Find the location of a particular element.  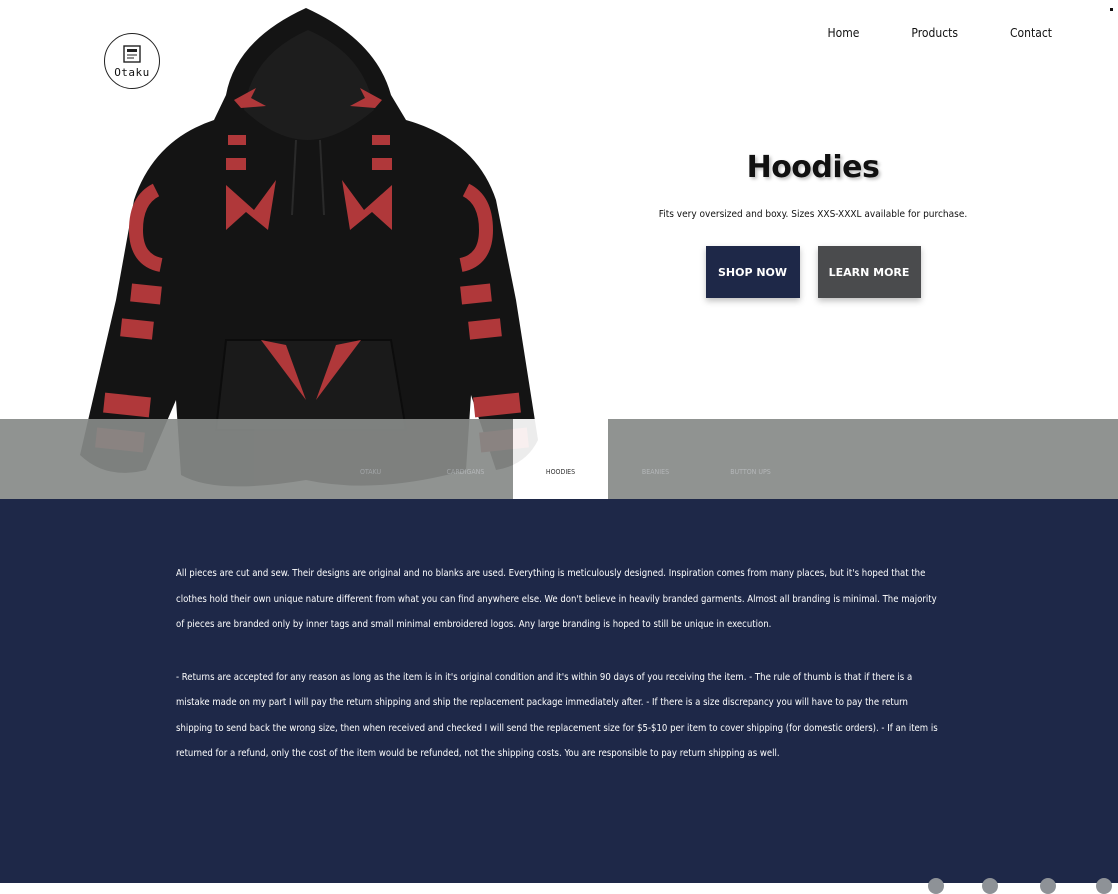

book-icon is located at coordinates (132, 53).